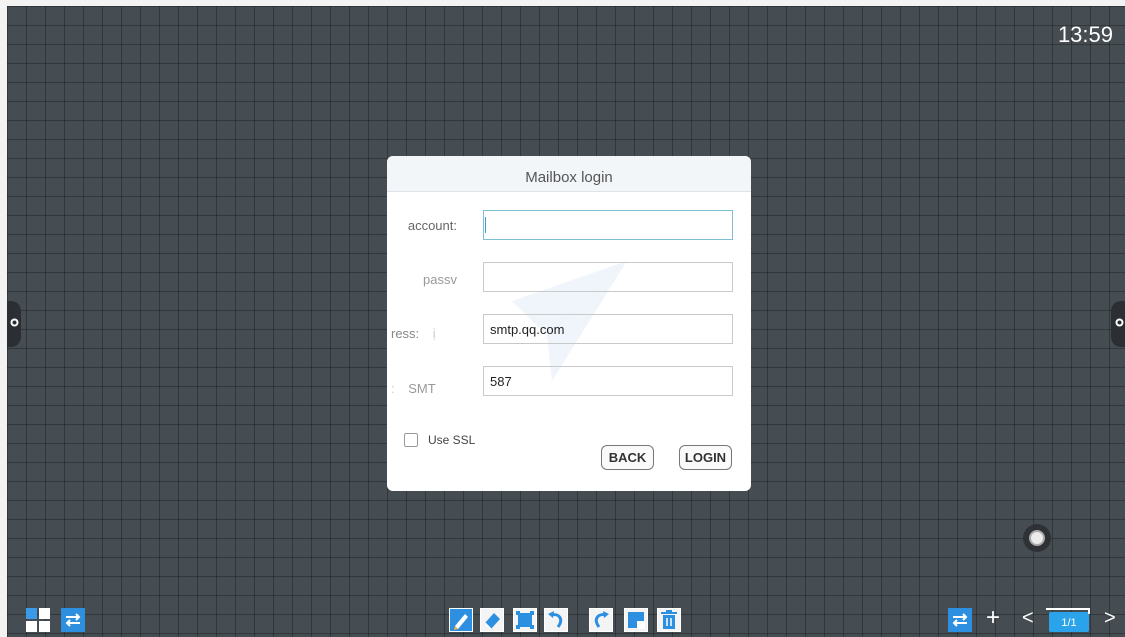 The image size is (1125, 637). What do you see at coordinates (1085, 34) in the screenshot?
I see `clock: 13:59` at bounding box center [1085, 34].